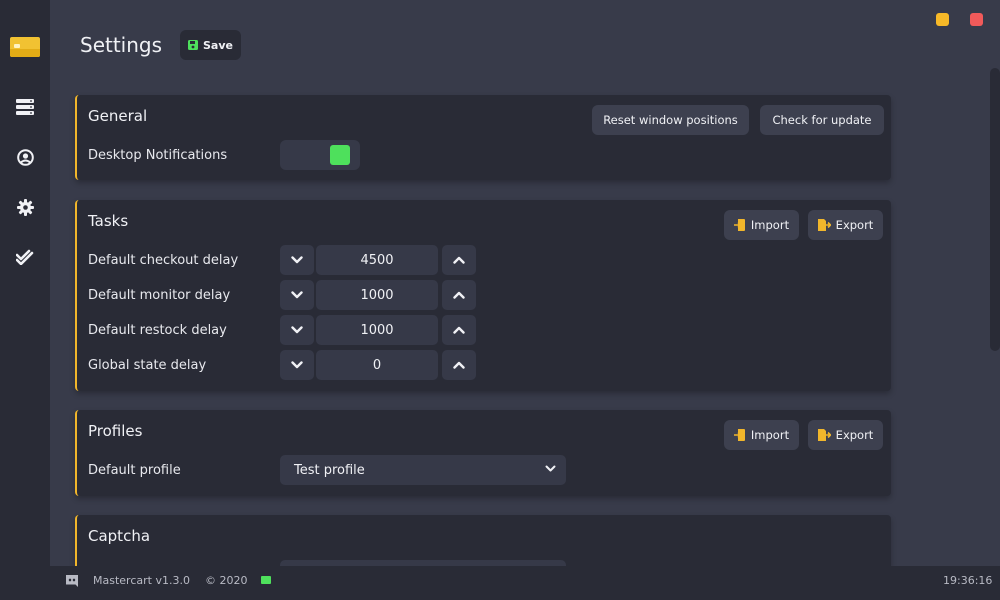  I want to click on profiles-import-button: Import, so click(761, 435).